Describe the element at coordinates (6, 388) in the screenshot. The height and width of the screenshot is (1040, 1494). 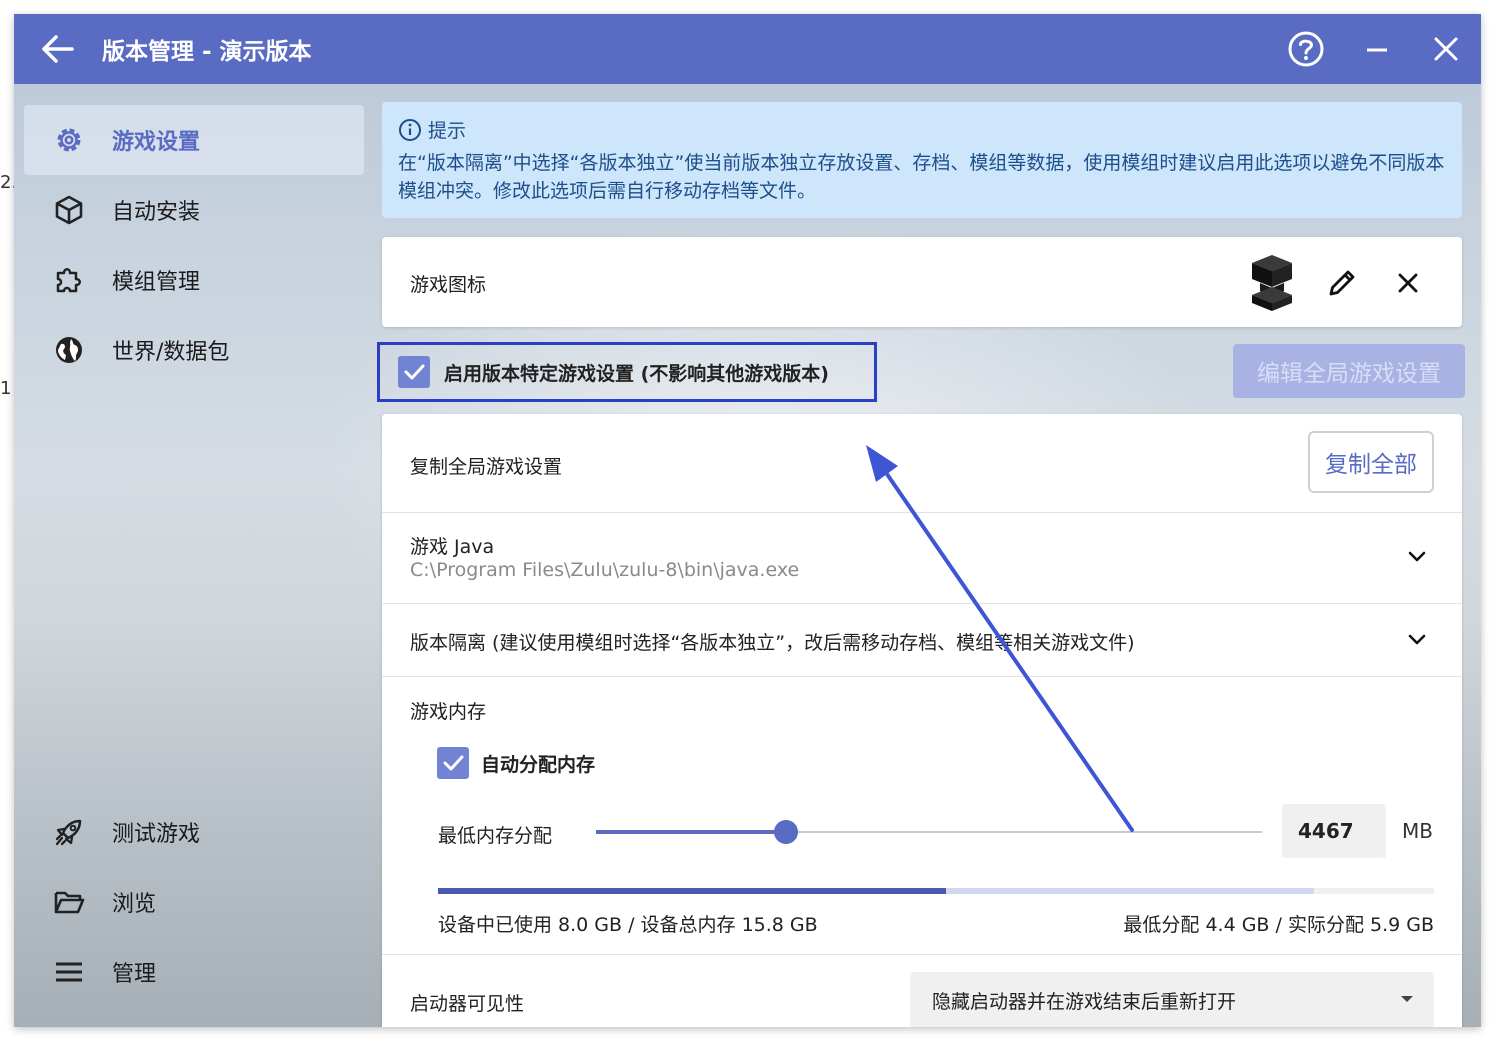
I see `desktop-edge-text: 1` at that location.